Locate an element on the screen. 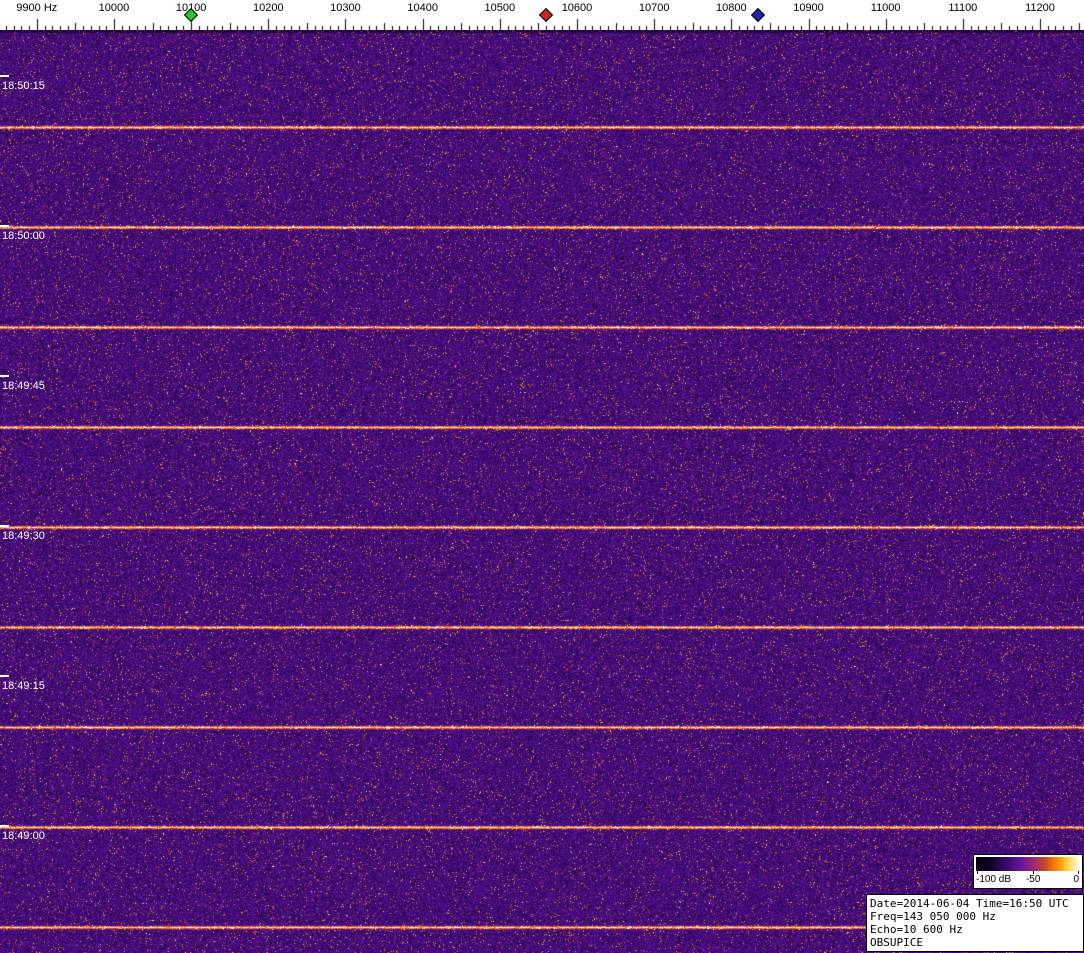  colorbar-label-max: 0 is located at coordinates (1076, 879).